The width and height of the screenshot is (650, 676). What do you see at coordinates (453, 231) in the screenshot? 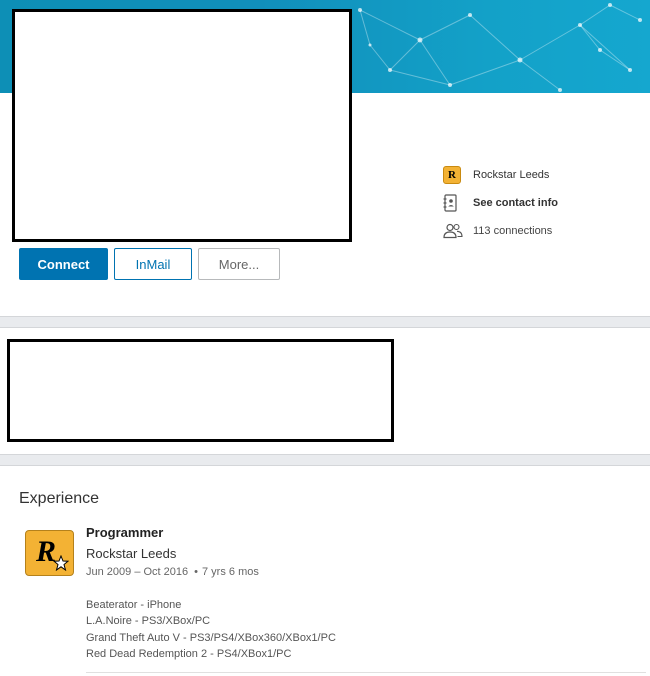
I see `people-icon` at bounding box center [453, 231].